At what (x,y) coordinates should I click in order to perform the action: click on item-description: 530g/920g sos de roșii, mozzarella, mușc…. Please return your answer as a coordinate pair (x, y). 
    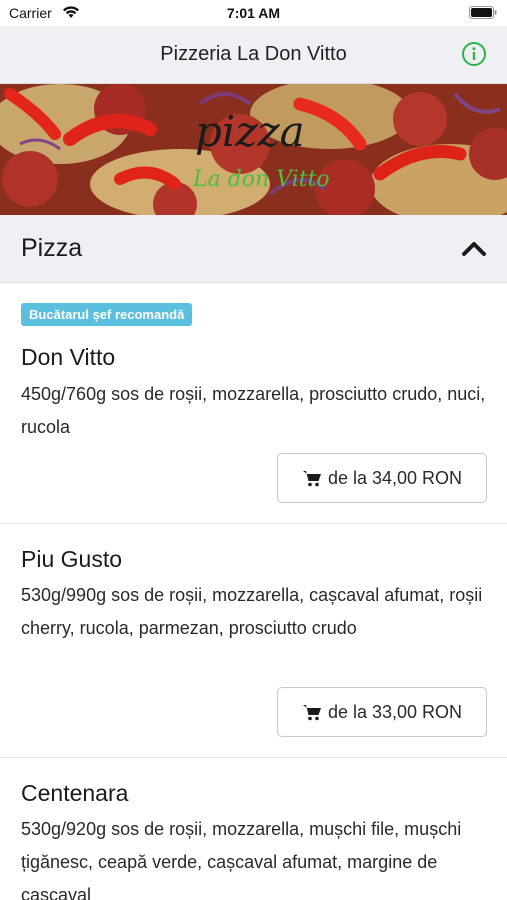
    Looking at the image, I should click on (241, 859).